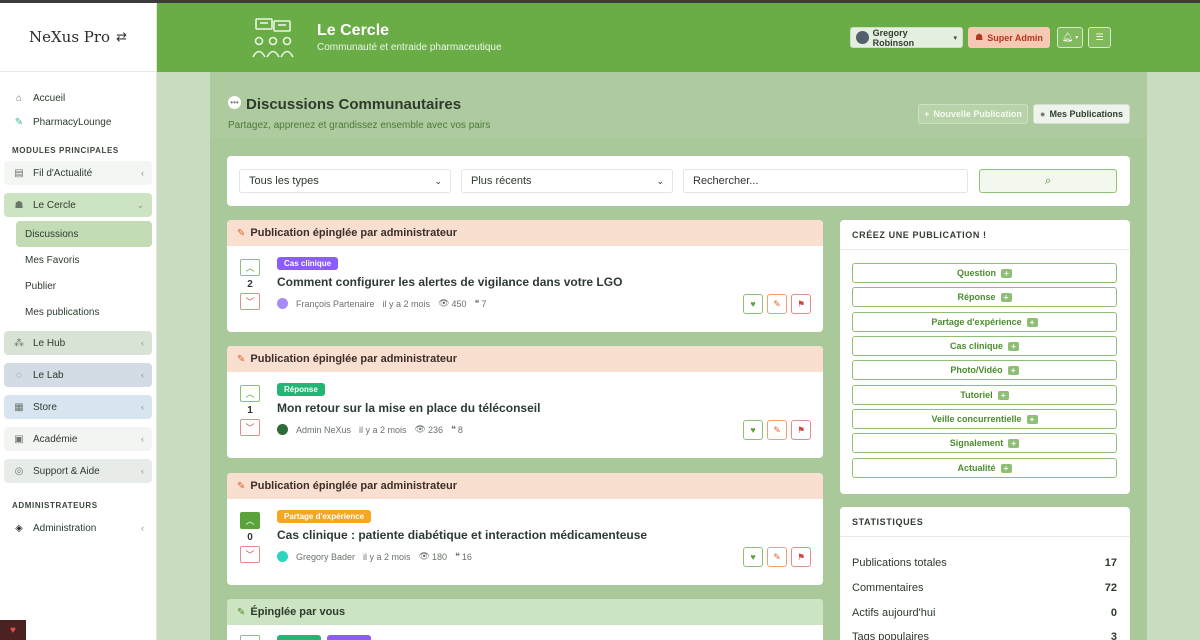 This screenshot has height=640, width=1200. I want to click on create-type-actualite: Actualité +, so click(984, 468).